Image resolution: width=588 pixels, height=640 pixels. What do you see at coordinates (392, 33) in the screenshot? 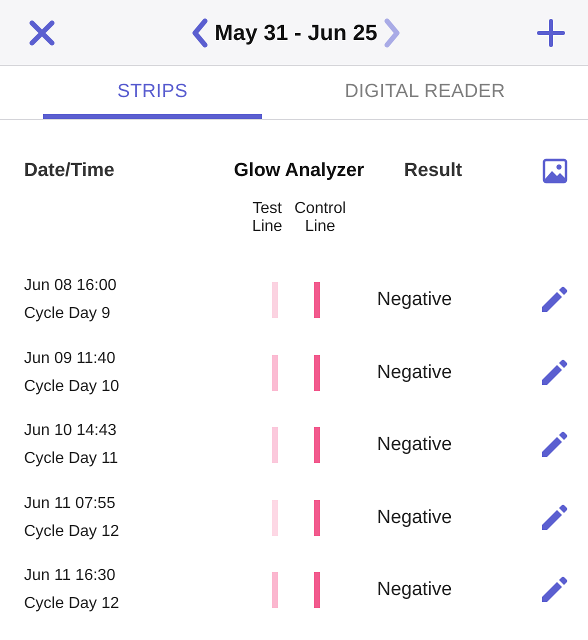
I see `chevron-right-icon` at bounding box center [392, 33].